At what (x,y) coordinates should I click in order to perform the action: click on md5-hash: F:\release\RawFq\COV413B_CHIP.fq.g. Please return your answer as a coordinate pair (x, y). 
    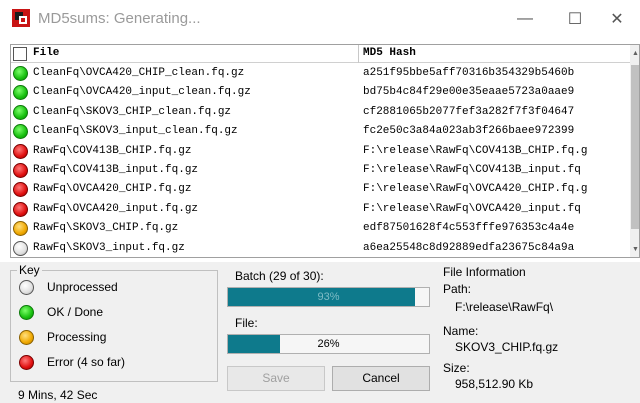
    Looking at the image, I should click on (475, 150).